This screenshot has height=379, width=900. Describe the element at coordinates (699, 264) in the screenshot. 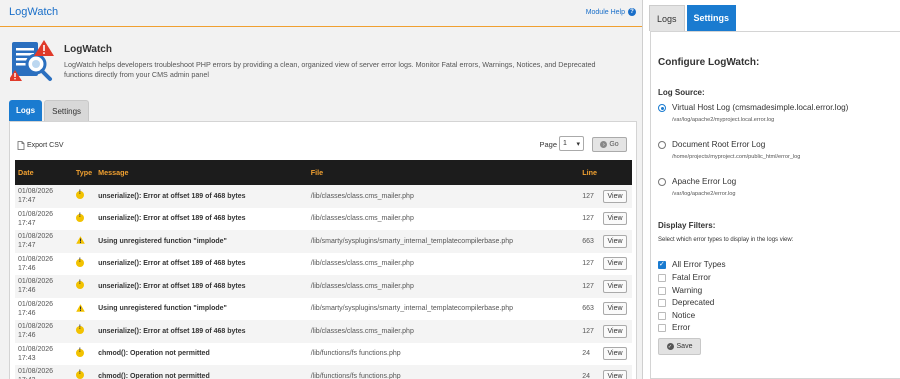

I see `filter-label: All Error Types` at that location.